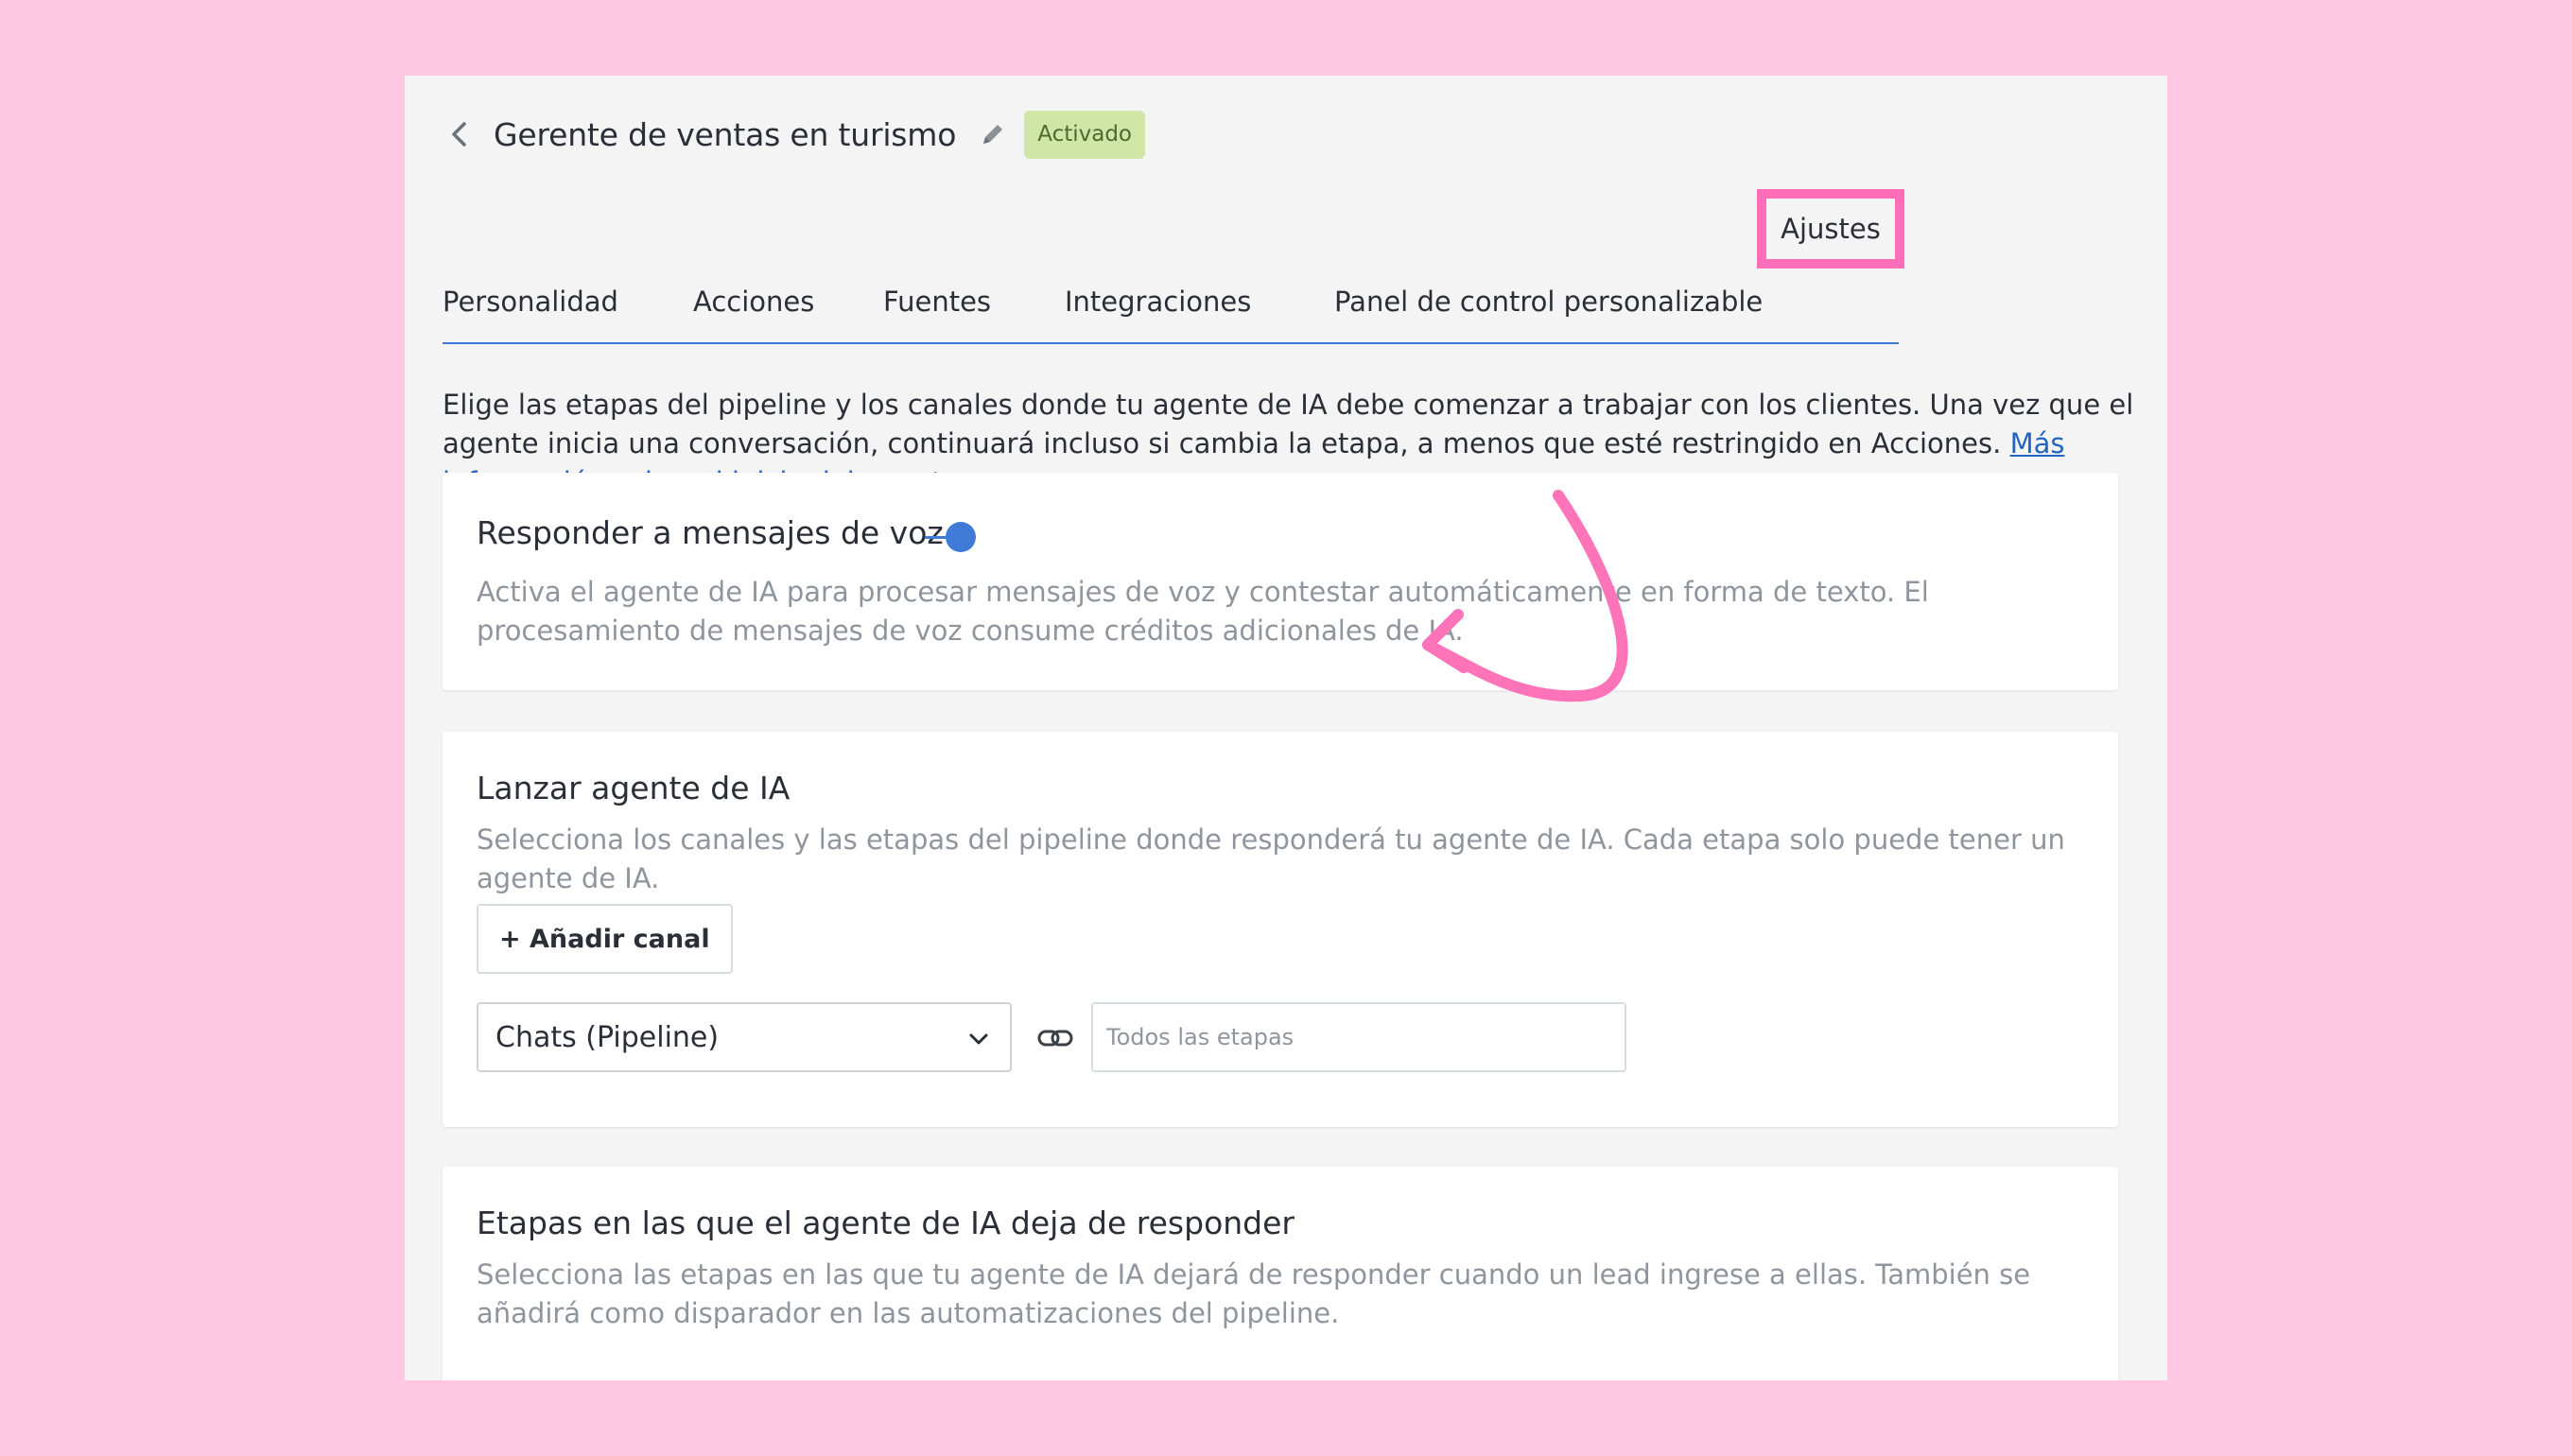  What do you see at coordinates (1158, 302) in the screenshot?
I see `tab-integraciones: Integraciones` at bounding box center [1158, 302].